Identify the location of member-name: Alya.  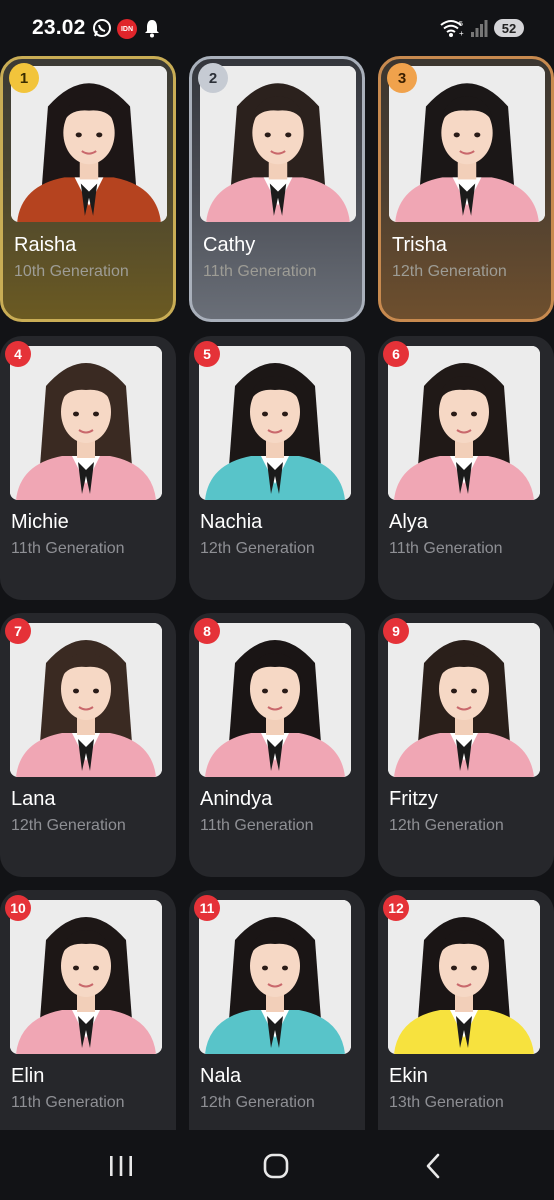
(408, 522).